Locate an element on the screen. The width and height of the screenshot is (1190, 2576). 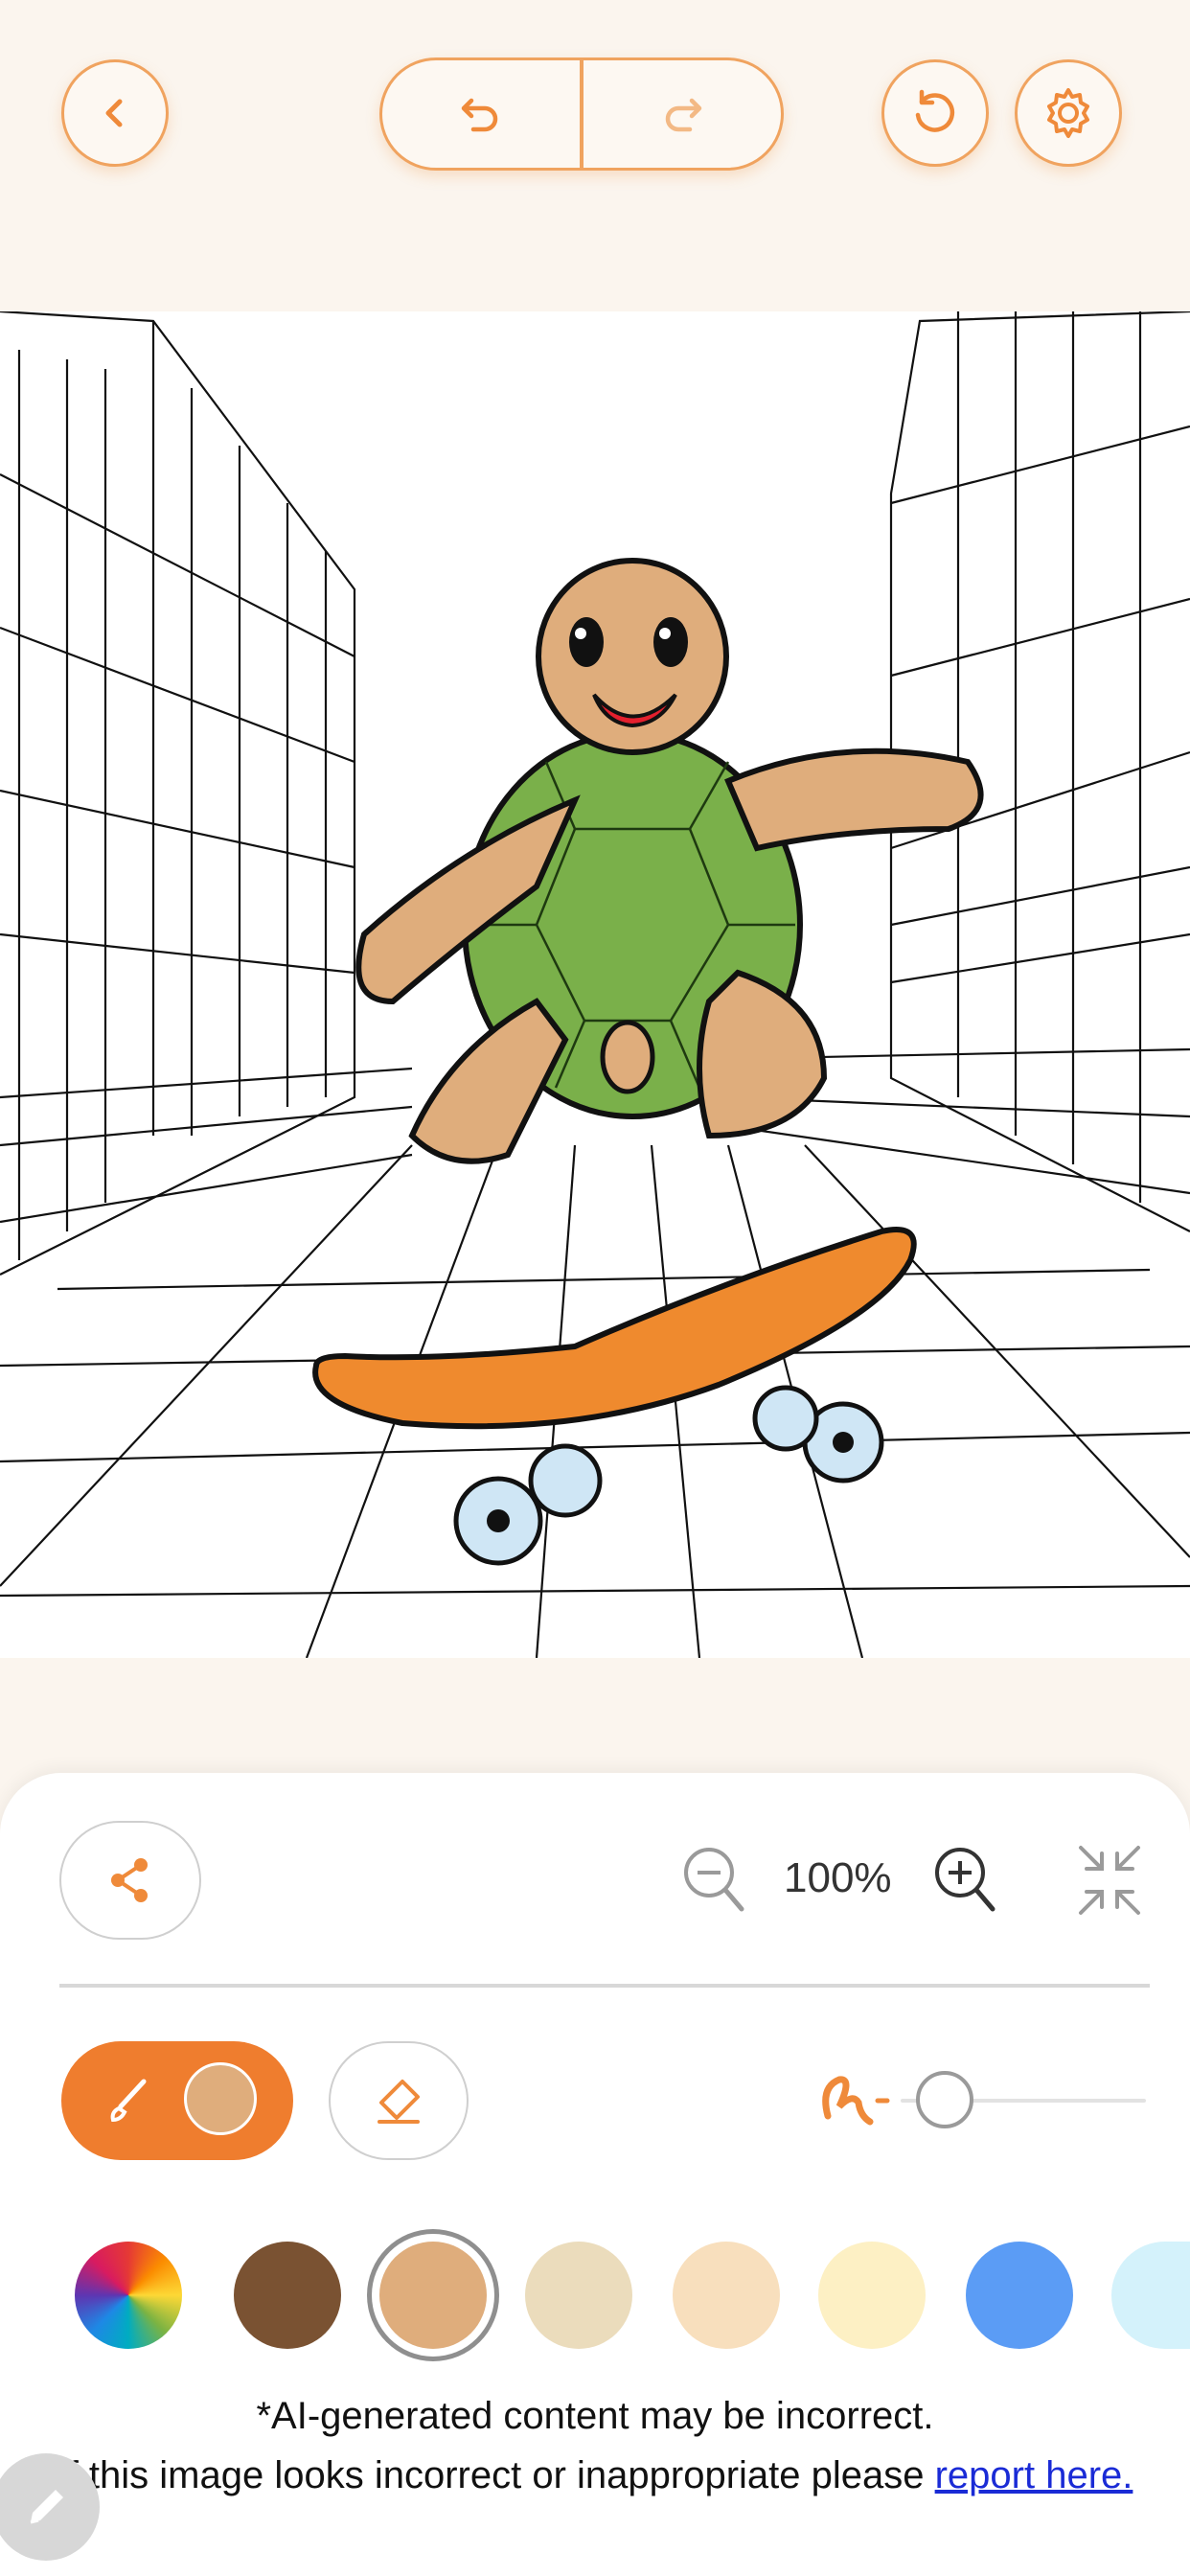
top-toolbar is located at coordinates (595, 155).